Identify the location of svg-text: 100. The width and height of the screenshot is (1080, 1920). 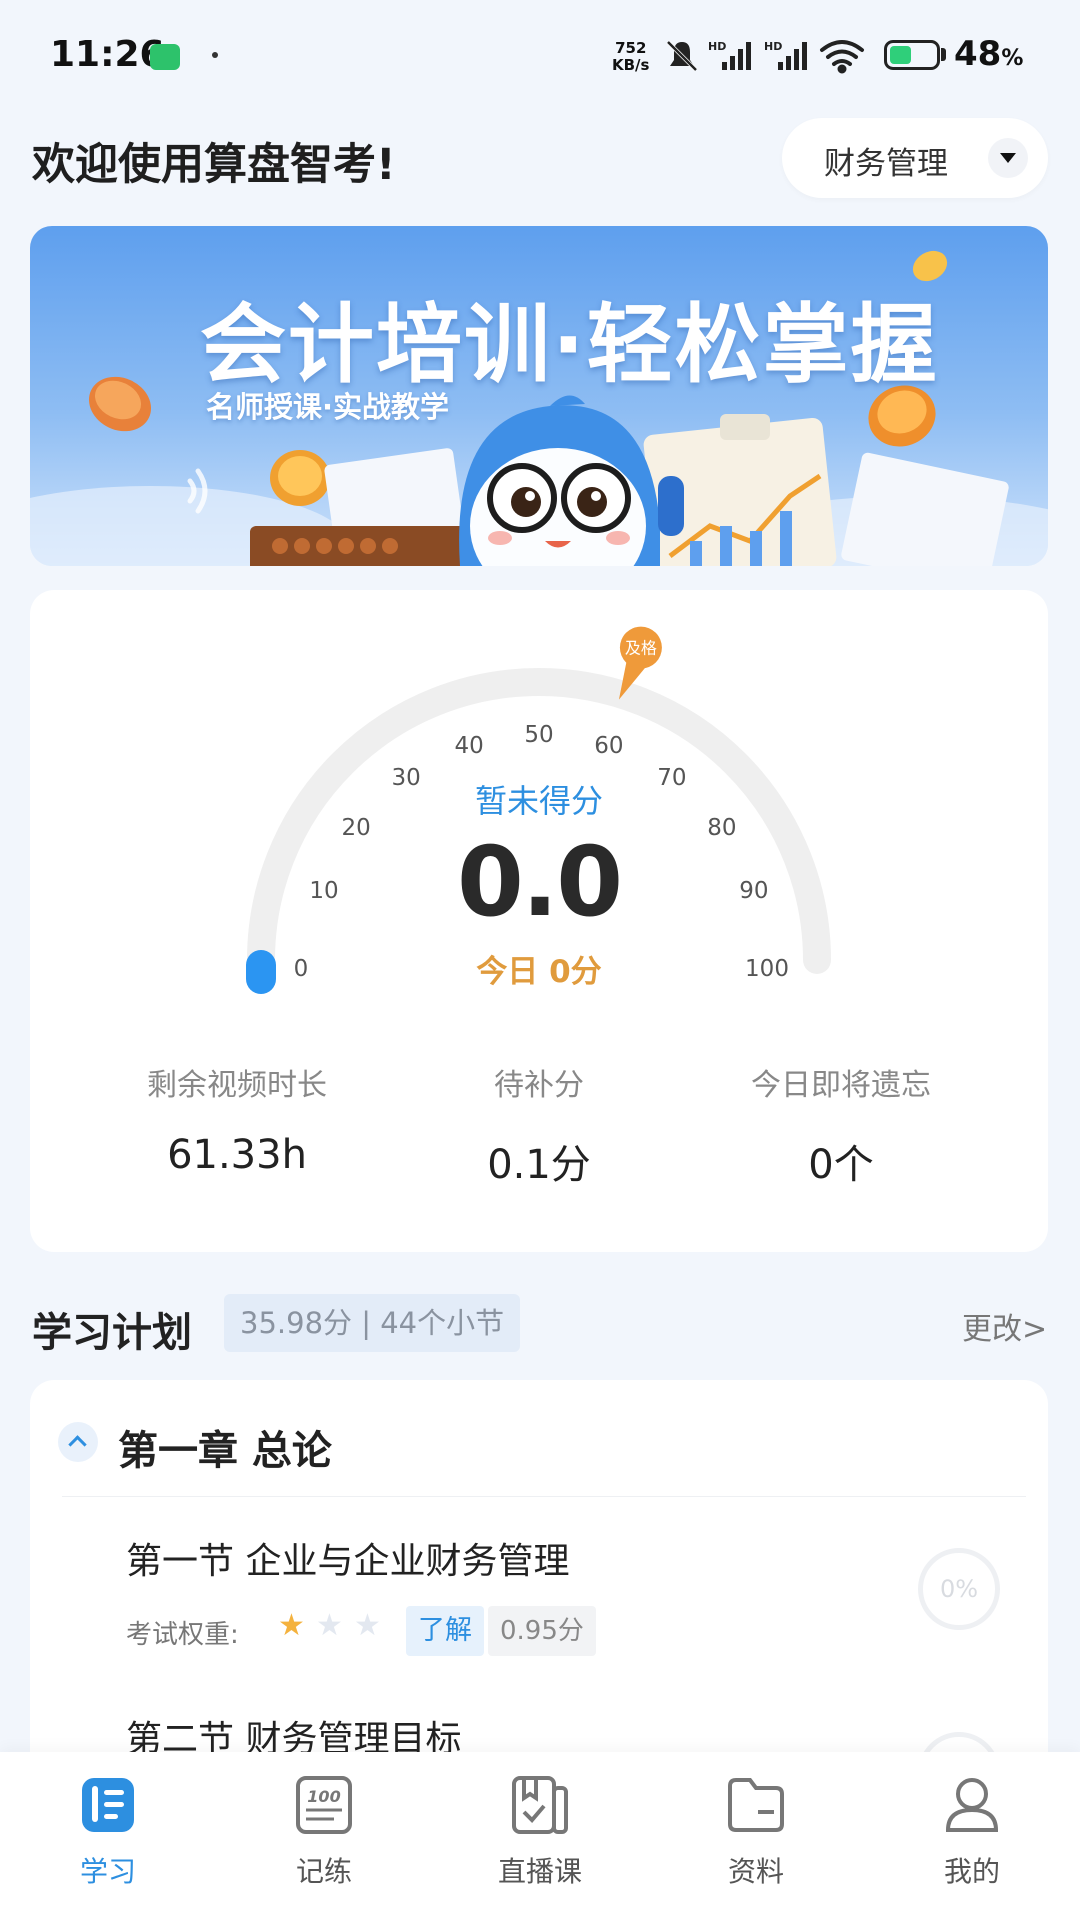
(323, 1796).